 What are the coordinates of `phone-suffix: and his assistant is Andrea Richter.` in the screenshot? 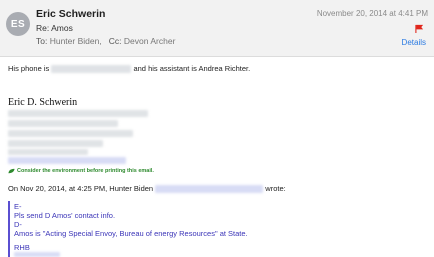 It's located at (192, 68).